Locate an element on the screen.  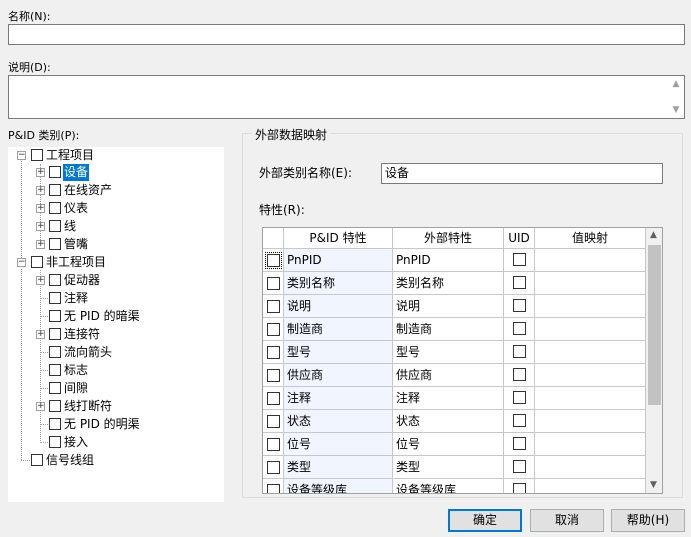
table-row: 供应商 供应商 is located at coordinates (454, 375).